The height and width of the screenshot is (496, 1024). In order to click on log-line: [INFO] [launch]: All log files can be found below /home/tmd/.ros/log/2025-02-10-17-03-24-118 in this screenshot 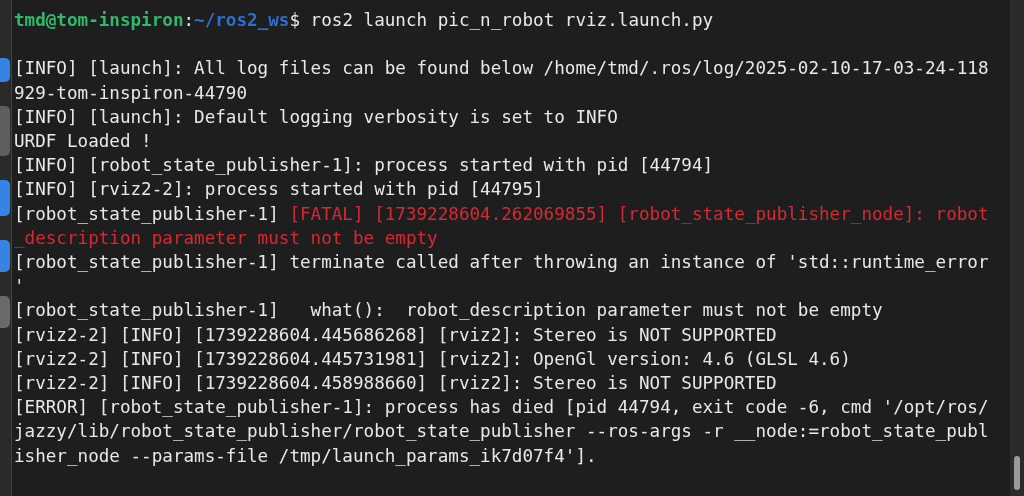, I will do `click(502, 69)`.